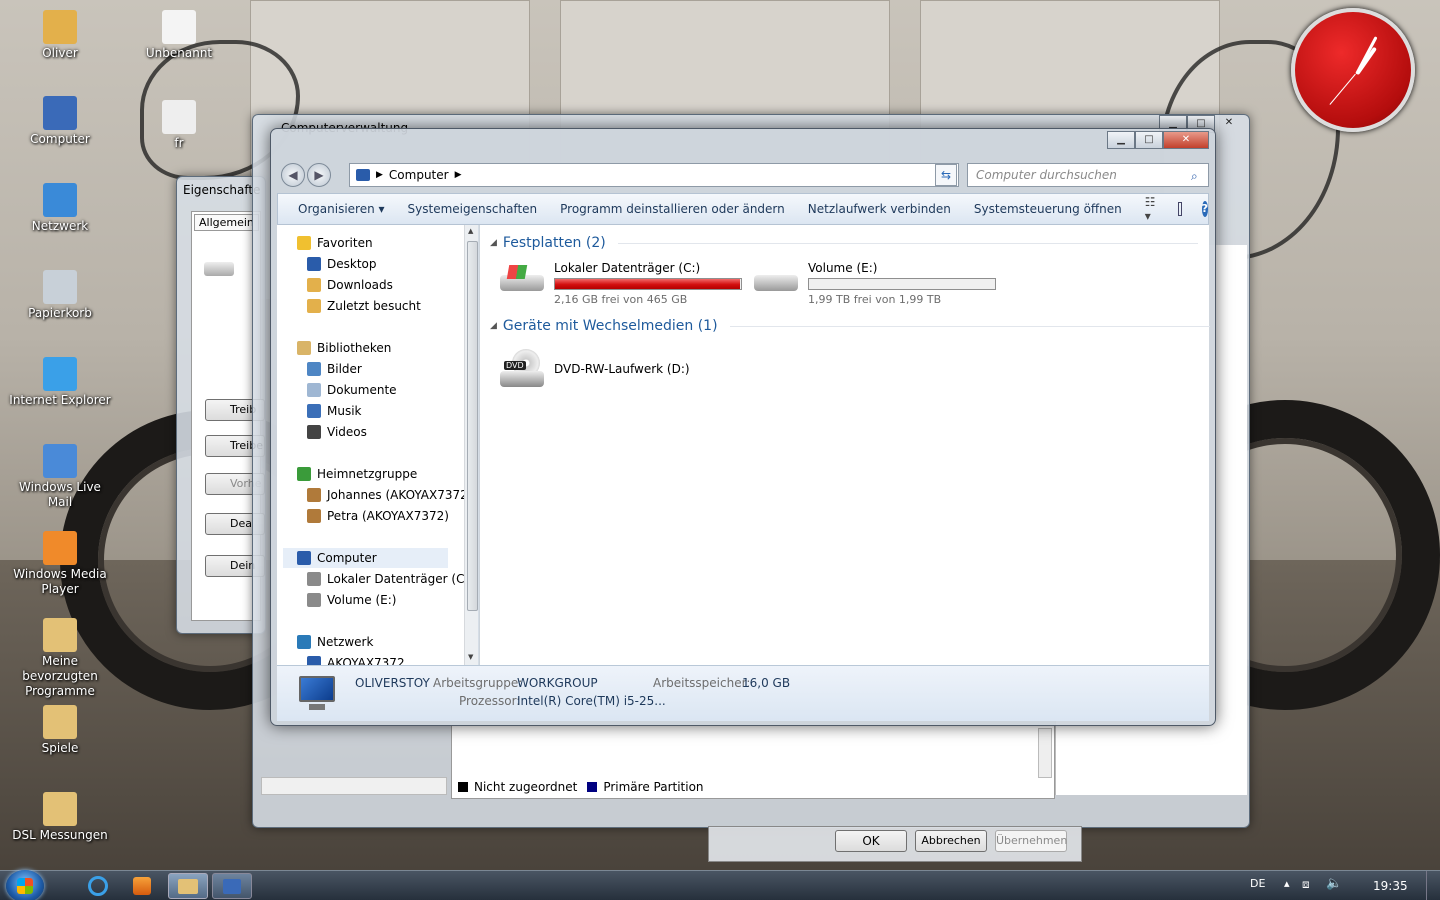  Describe the element at coordinates (364, 306) in the screenshot. I see `nav-item-zuletzt-besucht: Zuletzt besucht` at that location.